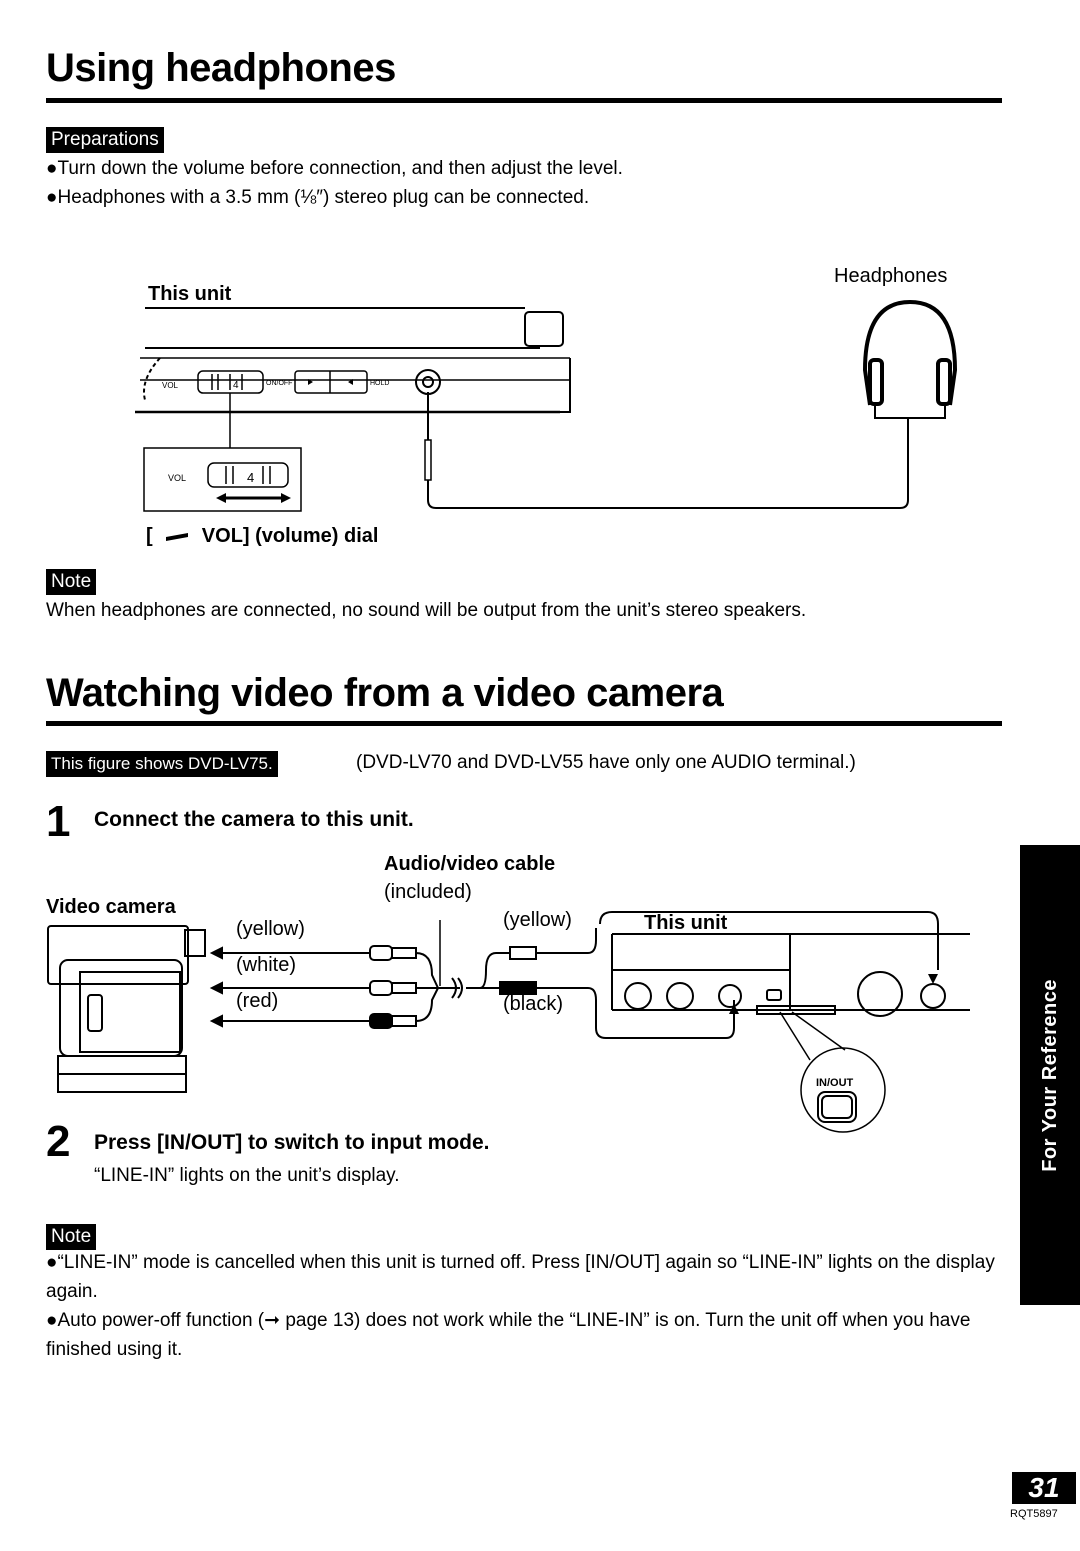  I want to click on sidebar-label: For Your Reference, so click(1049, 1075).